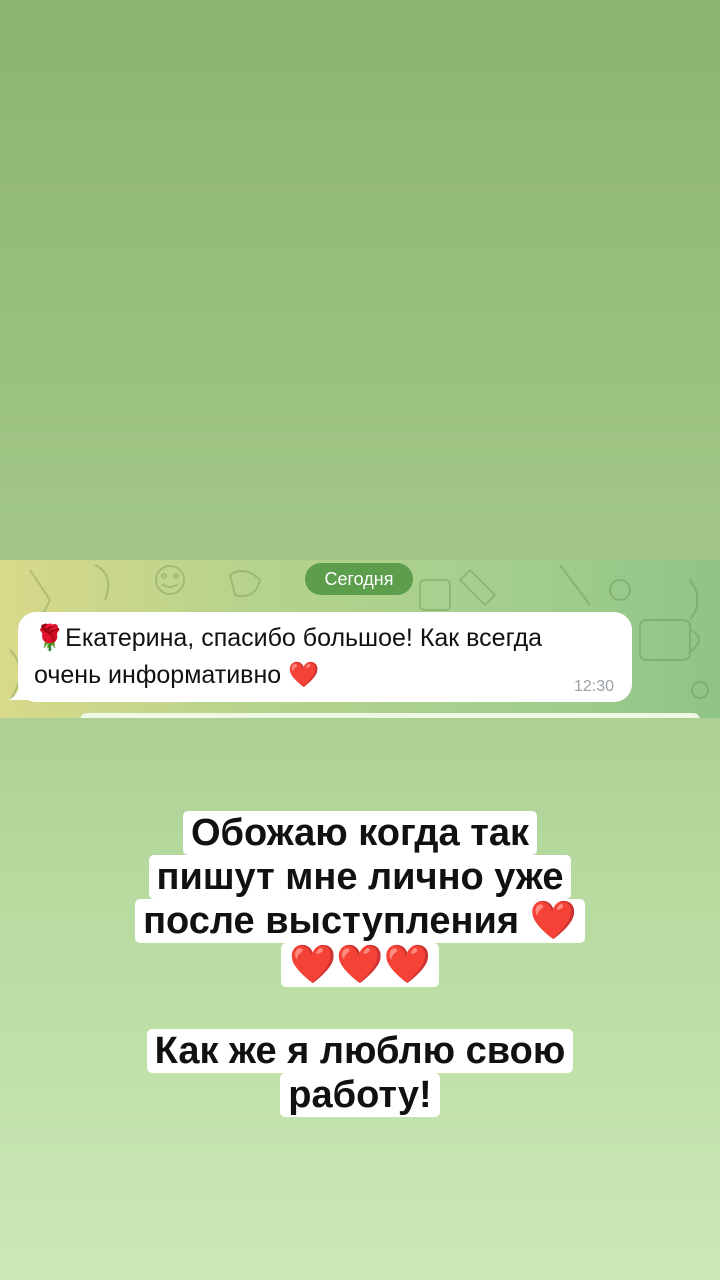 This screenshot has height=1280, width=720. What do you see at coordinates (360, 1095) in the screenshot?
I see `caption-2-line-2: работу!` at bounding box center [360, 1095].